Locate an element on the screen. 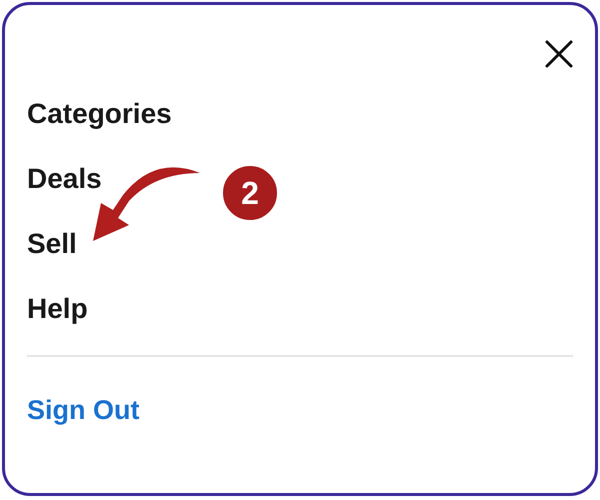 The width and height of the screenshot is (600, 500). menu-item: Categories is located at coordinates (99, 113).